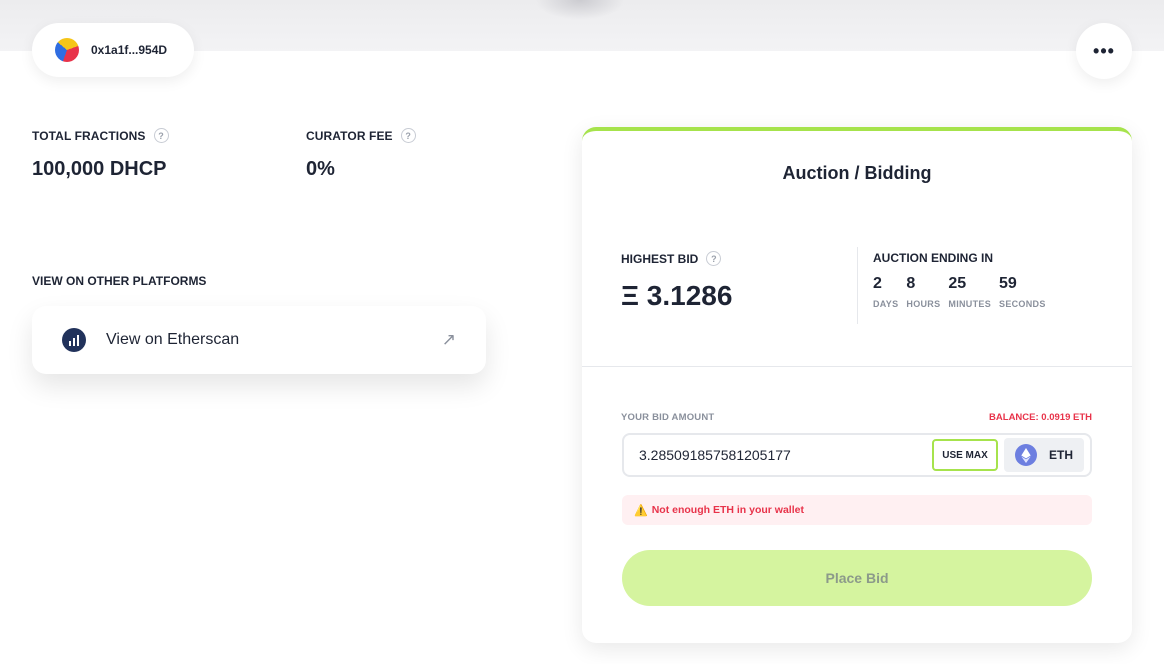 The image size is (1164, 664). I want to click on countdown-value: 59, so click(1008, 283).